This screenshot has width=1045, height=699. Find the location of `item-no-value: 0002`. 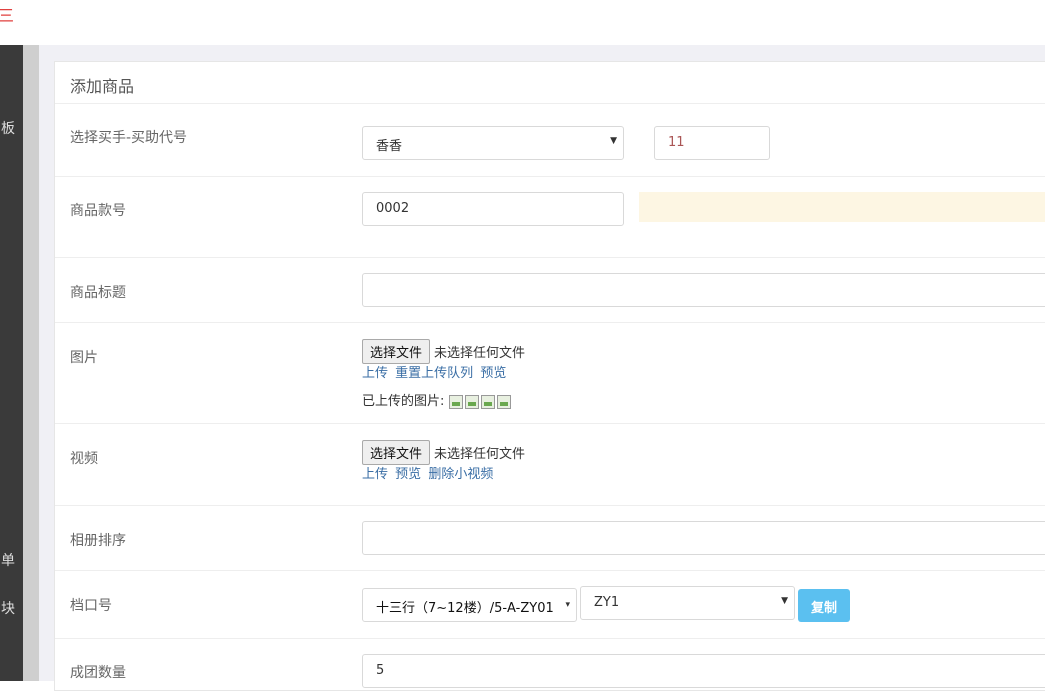

item-no-value: 0002 is located at coordinates (393, 208).